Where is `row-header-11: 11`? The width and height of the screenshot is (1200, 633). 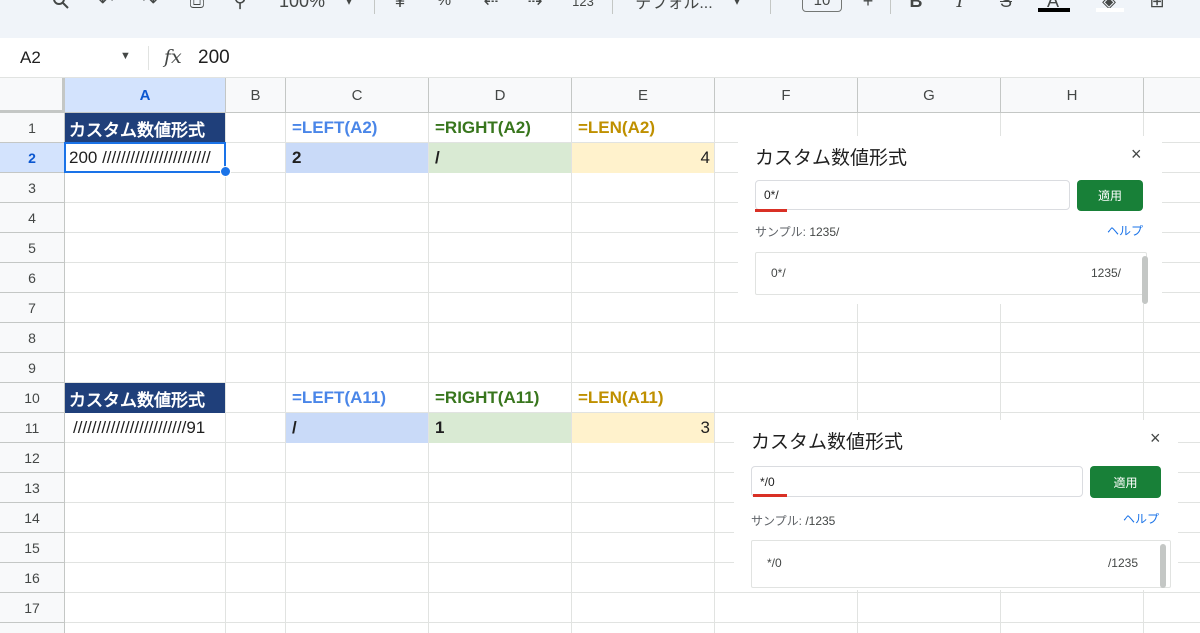
row-header-11: 11 is located at coordinates (32, 428).